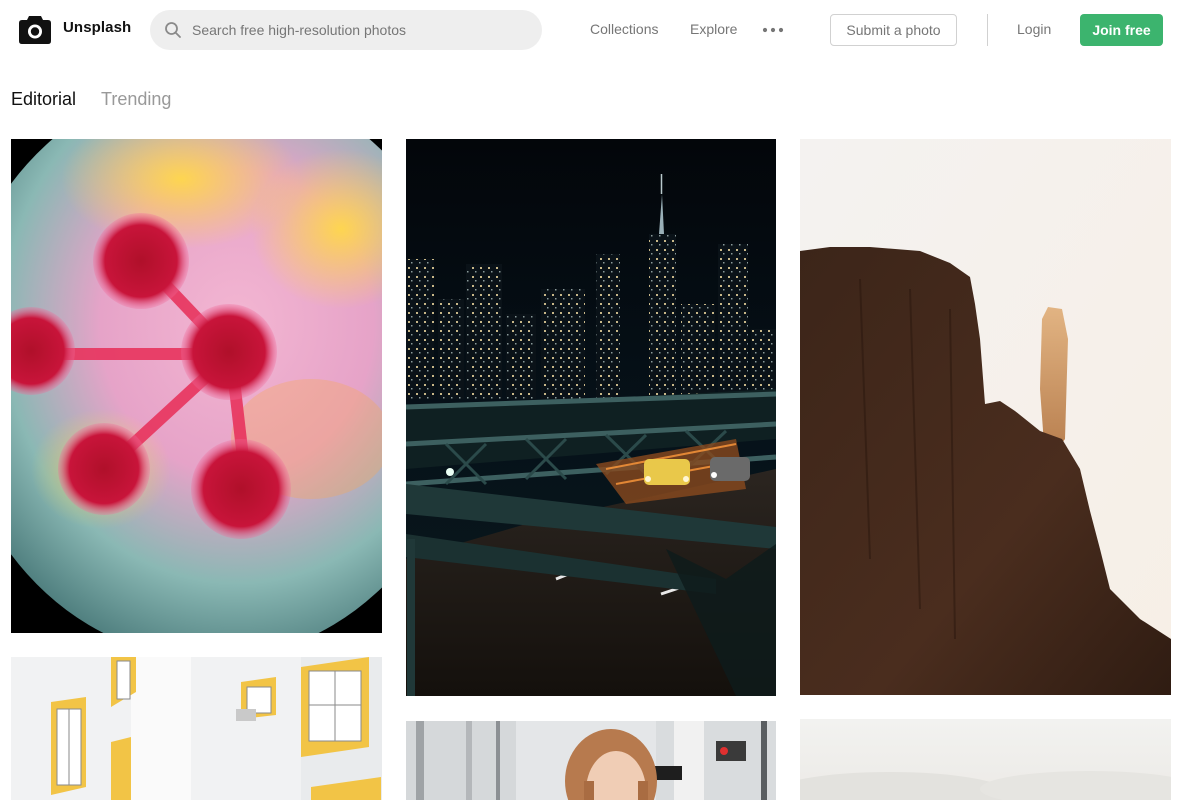 Image resolution: width=1181 pixels, height=800 pixels. What do you see at coordinates (893, 30) in the screenshot?
I see `submit-photo-button: Submit a photo` at bounding box center [893, 30].